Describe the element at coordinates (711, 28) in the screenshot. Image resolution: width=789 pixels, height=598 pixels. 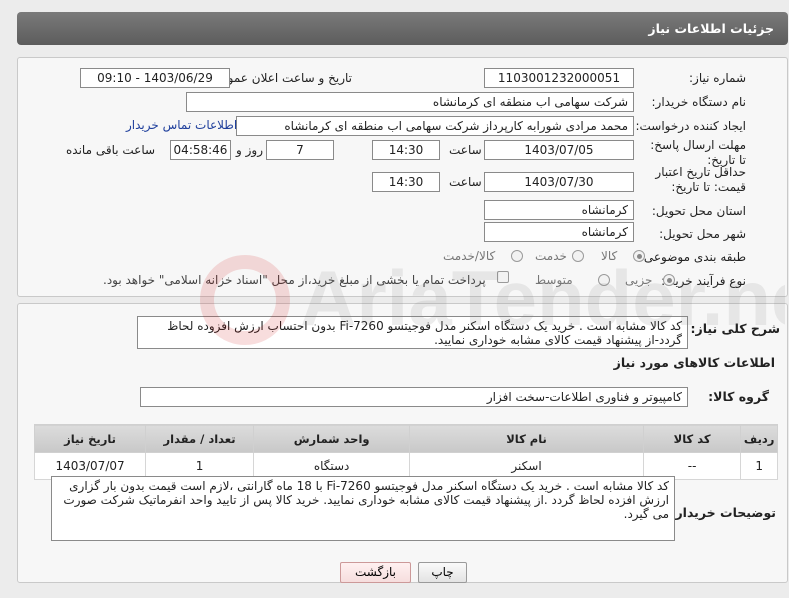
I see `page-title: جزئیات اطلاعات نیاز` at that location.